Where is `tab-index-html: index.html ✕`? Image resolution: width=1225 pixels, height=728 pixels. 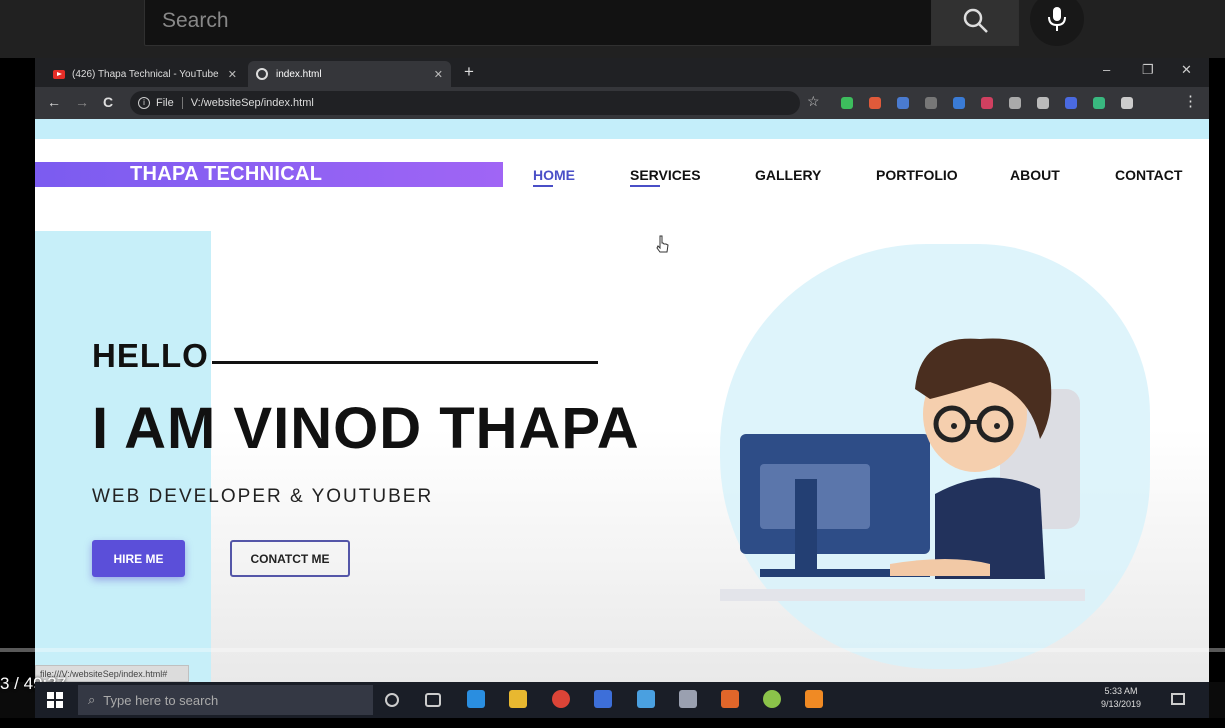
tab-index-html: index.html ✕ is located at coordinates (349, 74).